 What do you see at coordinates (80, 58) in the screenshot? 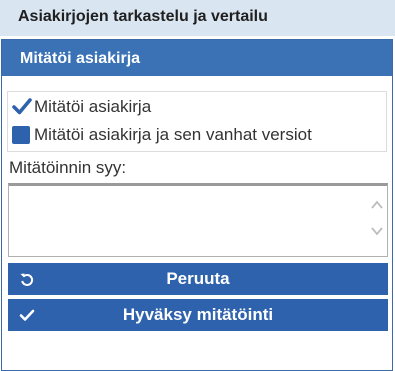
I see `dialog-title: Mitätöi asiakirja` at bounding box center [80, 58].